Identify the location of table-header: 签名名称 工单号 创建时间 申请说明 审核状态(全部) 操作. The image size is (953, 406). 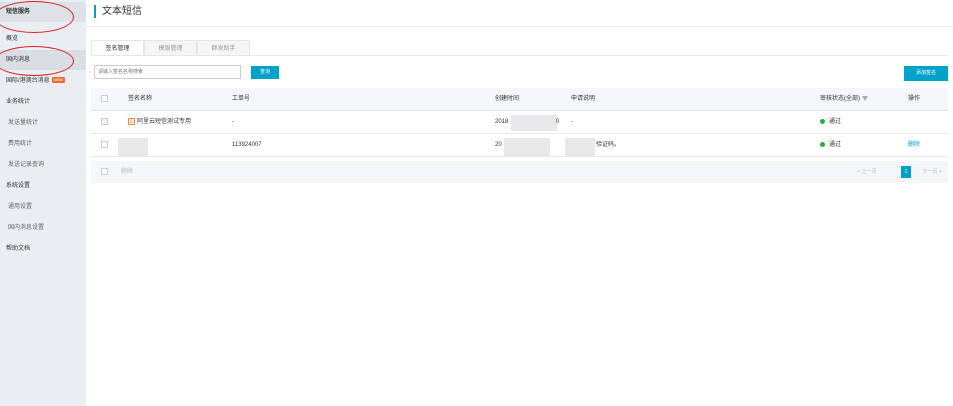
(519, 99).